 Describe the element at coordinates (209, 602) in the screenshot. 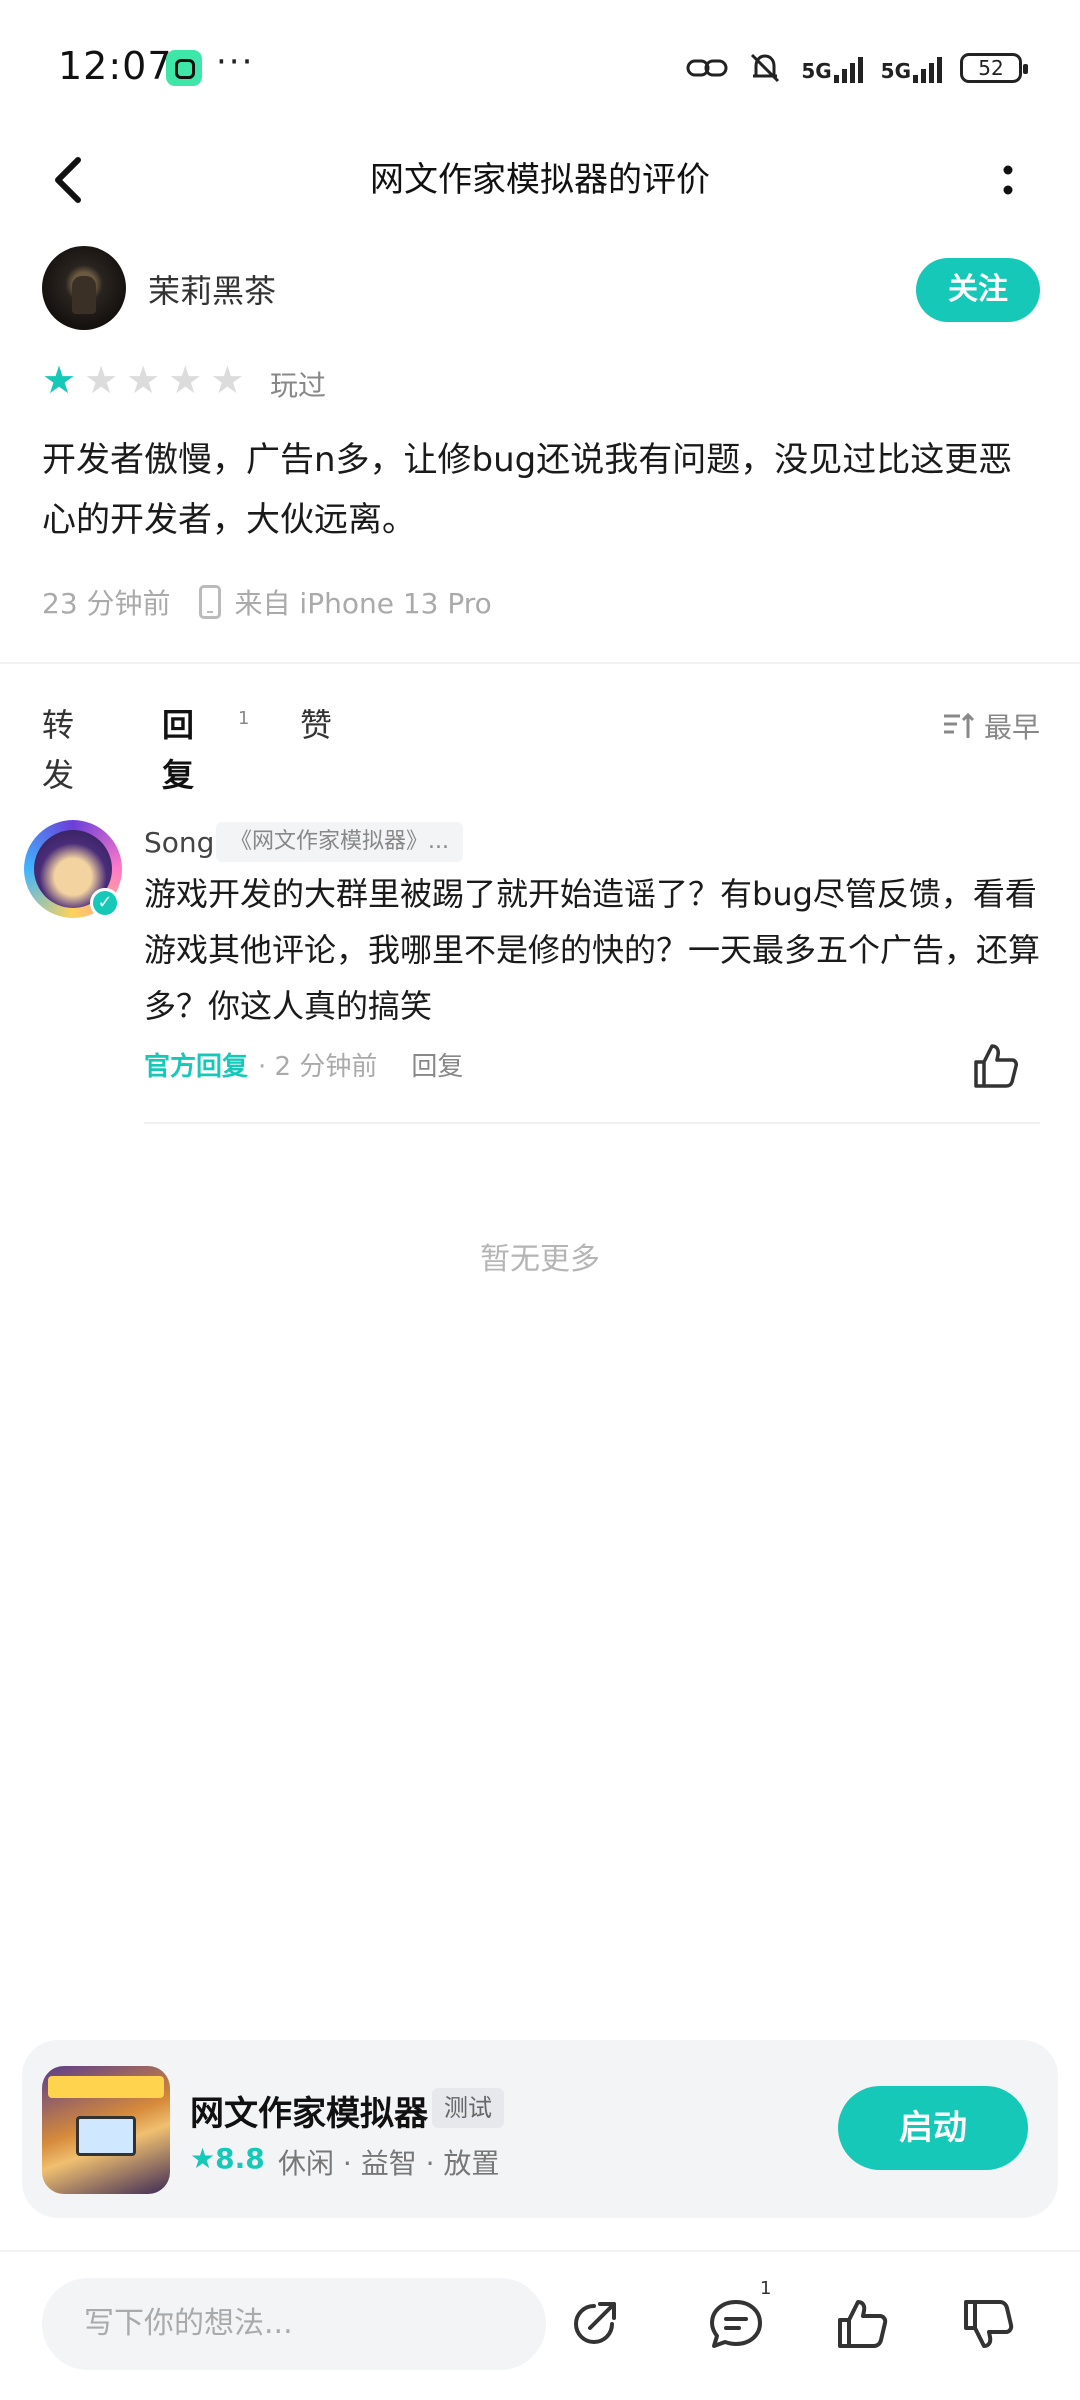

I see `phone-icon` at that location.